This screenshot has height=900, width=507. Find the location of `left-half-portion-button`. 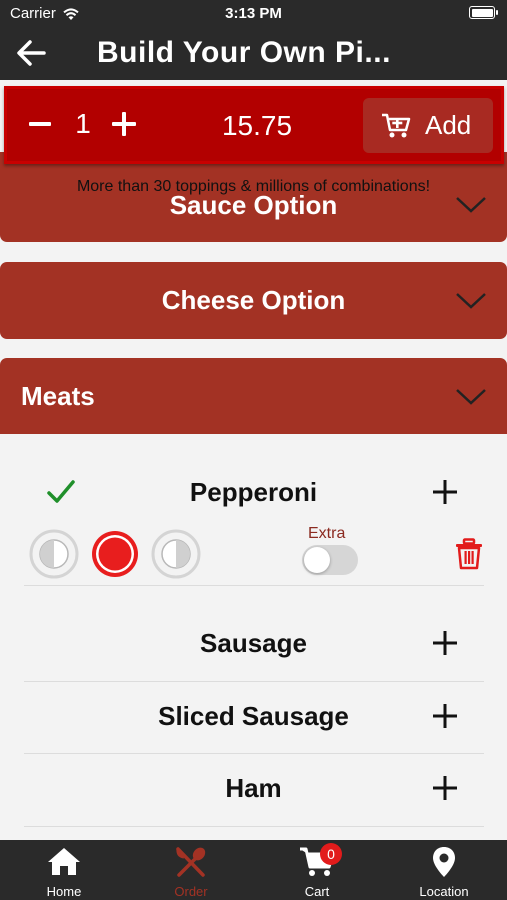

left-half-portion-button is located at coordinates (54, 554).